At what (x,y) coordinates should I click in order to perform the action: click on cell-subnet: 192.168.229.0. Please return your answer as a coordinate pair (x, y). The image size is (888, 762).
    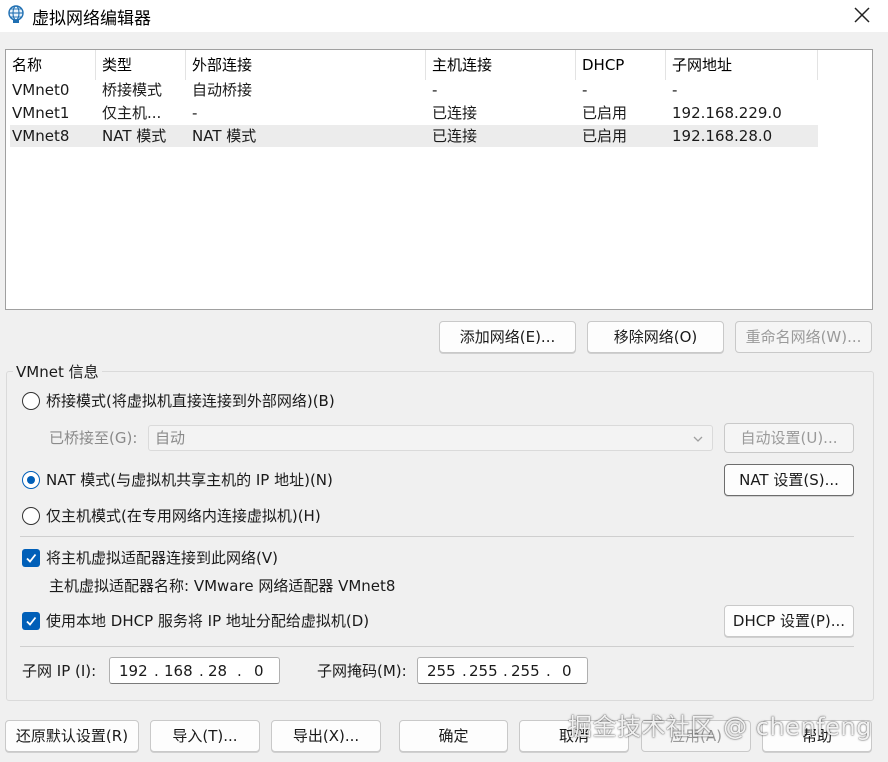
    Looking at the image, I should click on (727, 113).